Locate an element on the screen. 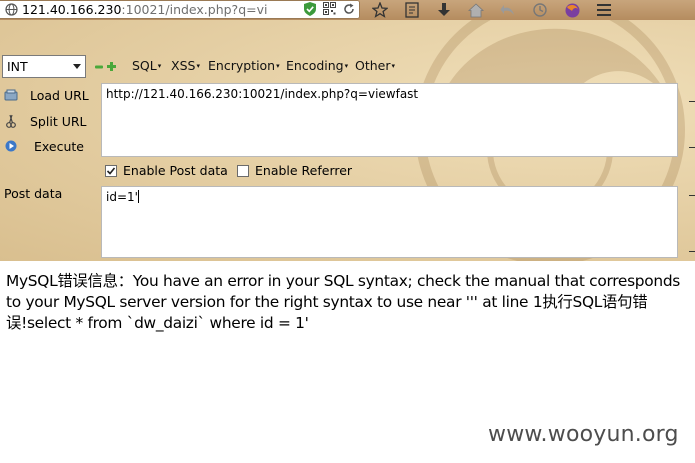 The height and width of the screenshot is (463, 695). browser-toolbar: 121.40.166.230:10021/index.php?q=vi is located at coordinates (347, 10).